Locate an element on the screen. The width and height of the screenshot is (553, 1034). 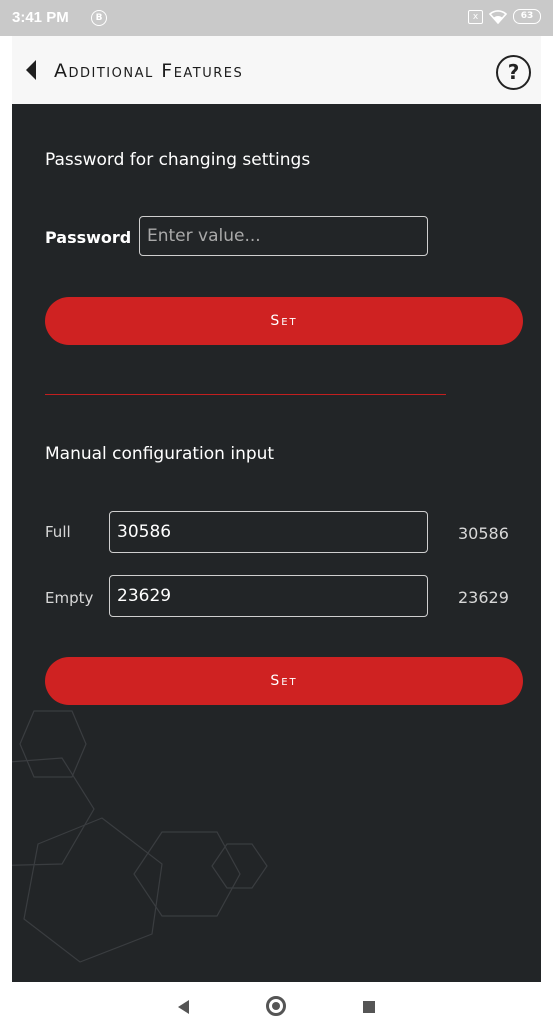
status-icons: x 63 is located at coordinates (504, 16).